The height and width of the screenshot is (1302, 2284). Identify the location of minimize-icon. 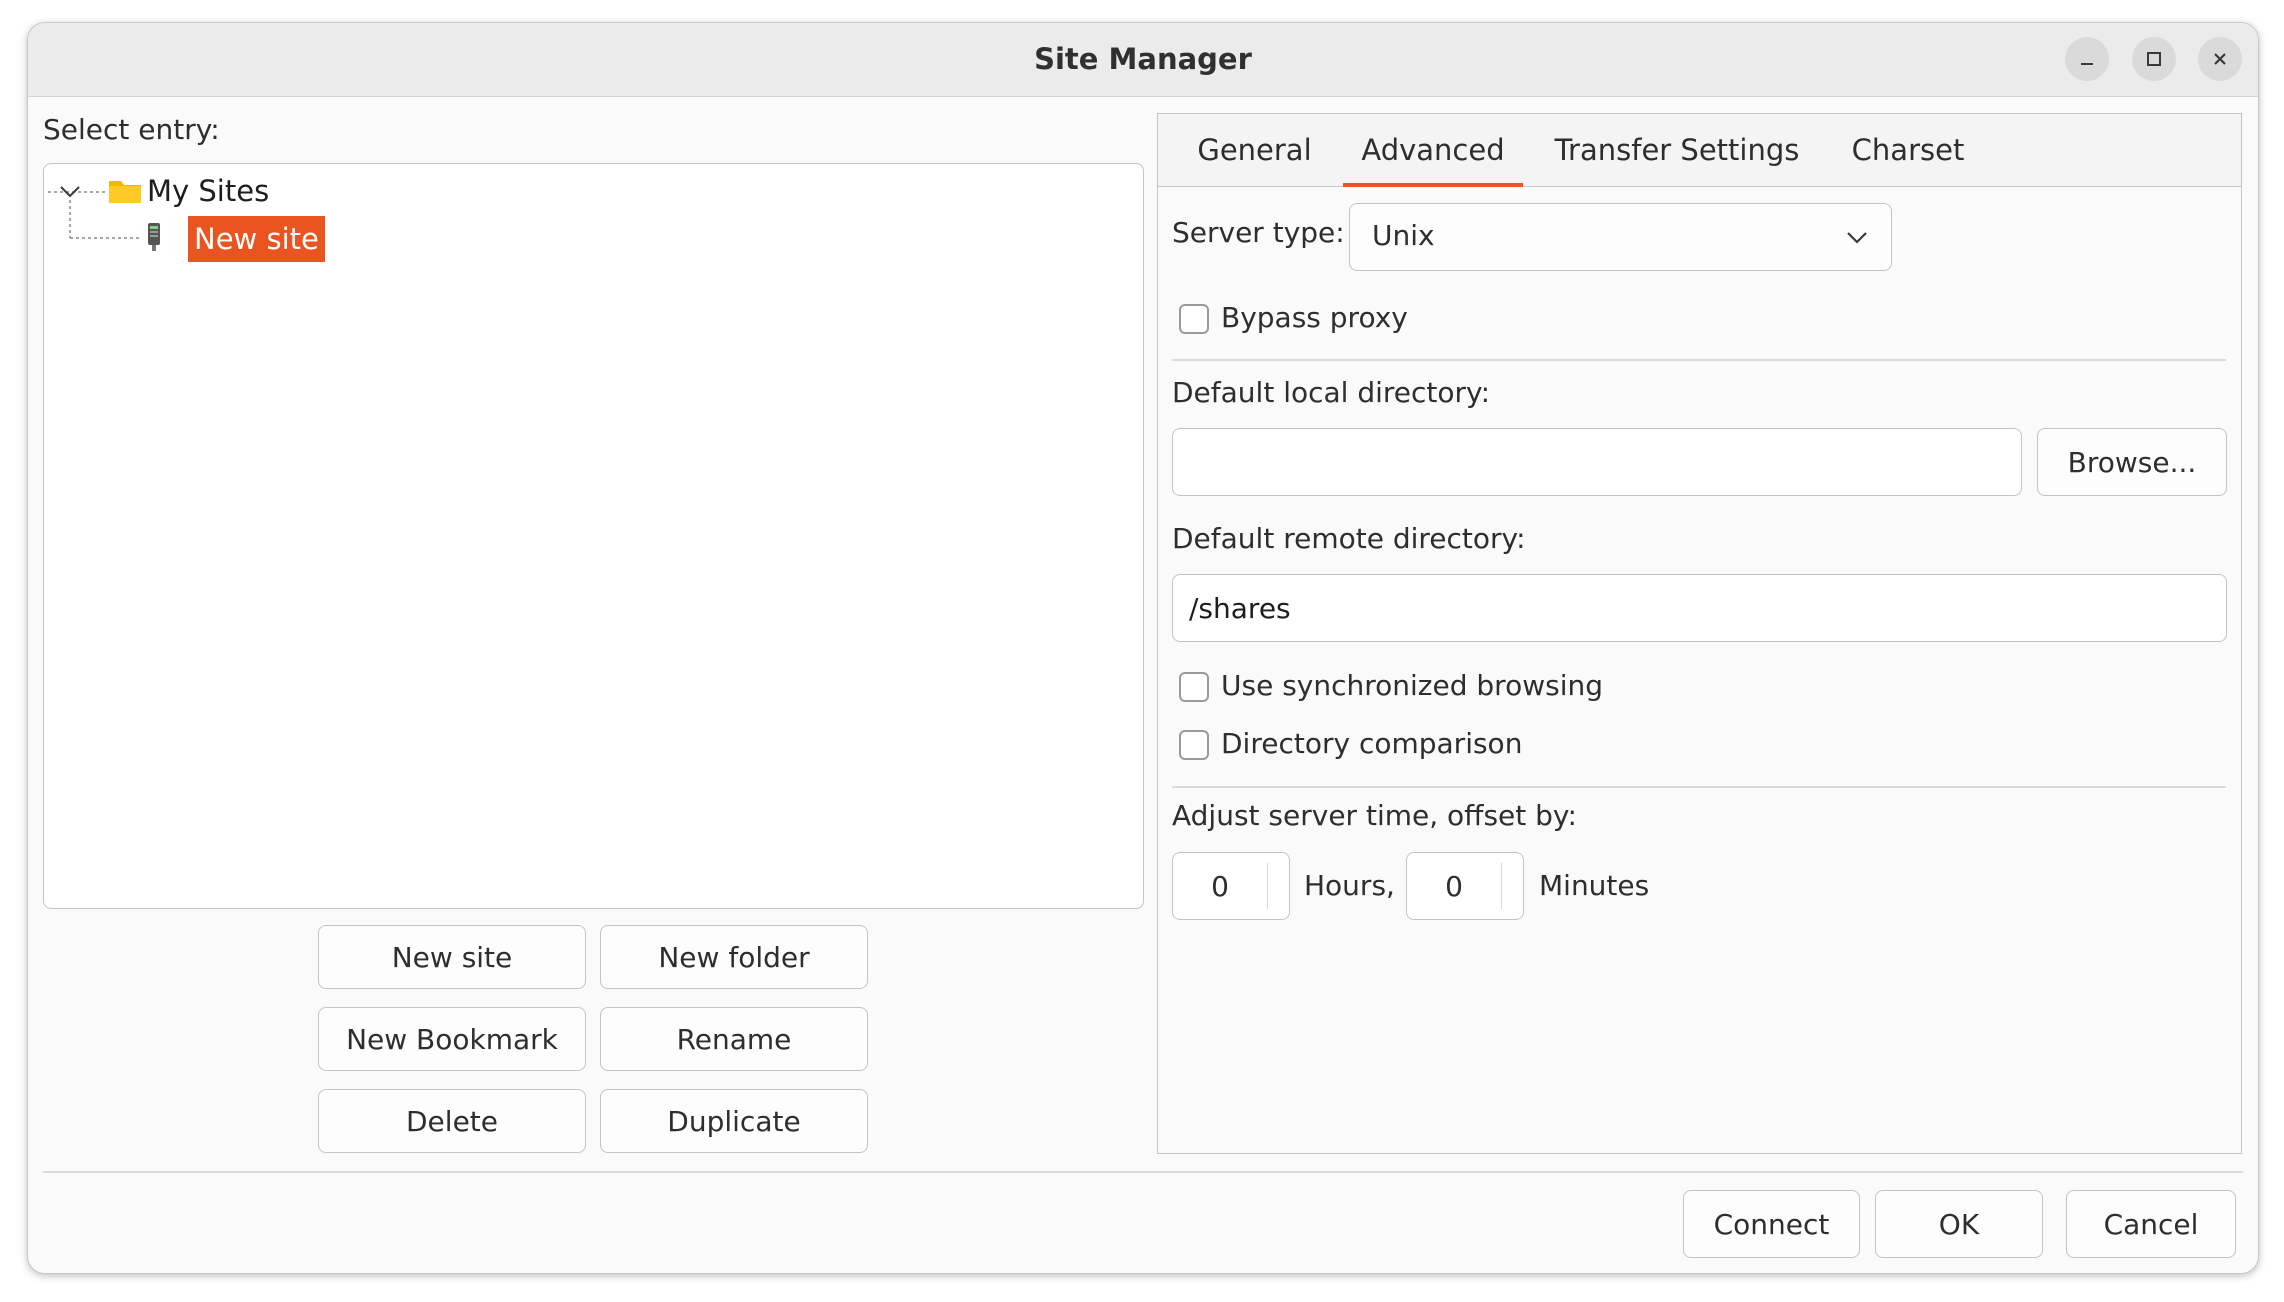
(2087, 64).